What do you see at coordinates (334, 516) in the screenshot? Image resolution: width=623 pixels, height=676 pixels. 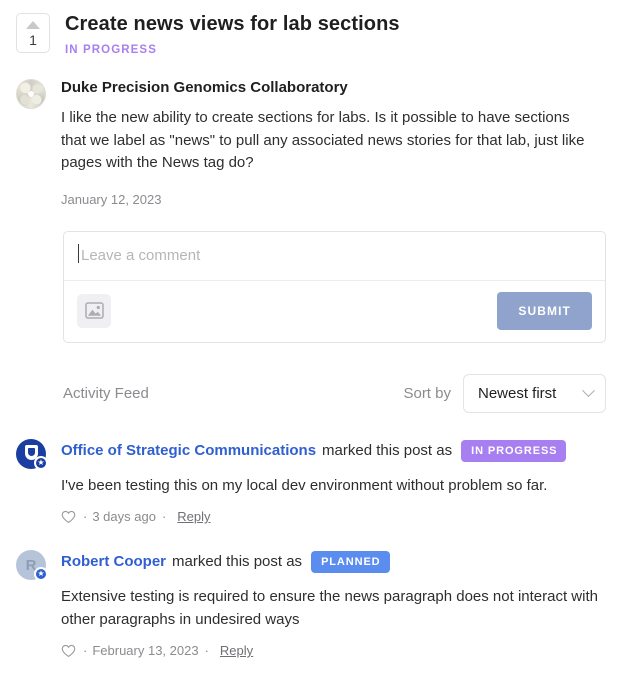 I see `activity-meta: · 3 days ago · Reply` at bounding box center [334, 516].